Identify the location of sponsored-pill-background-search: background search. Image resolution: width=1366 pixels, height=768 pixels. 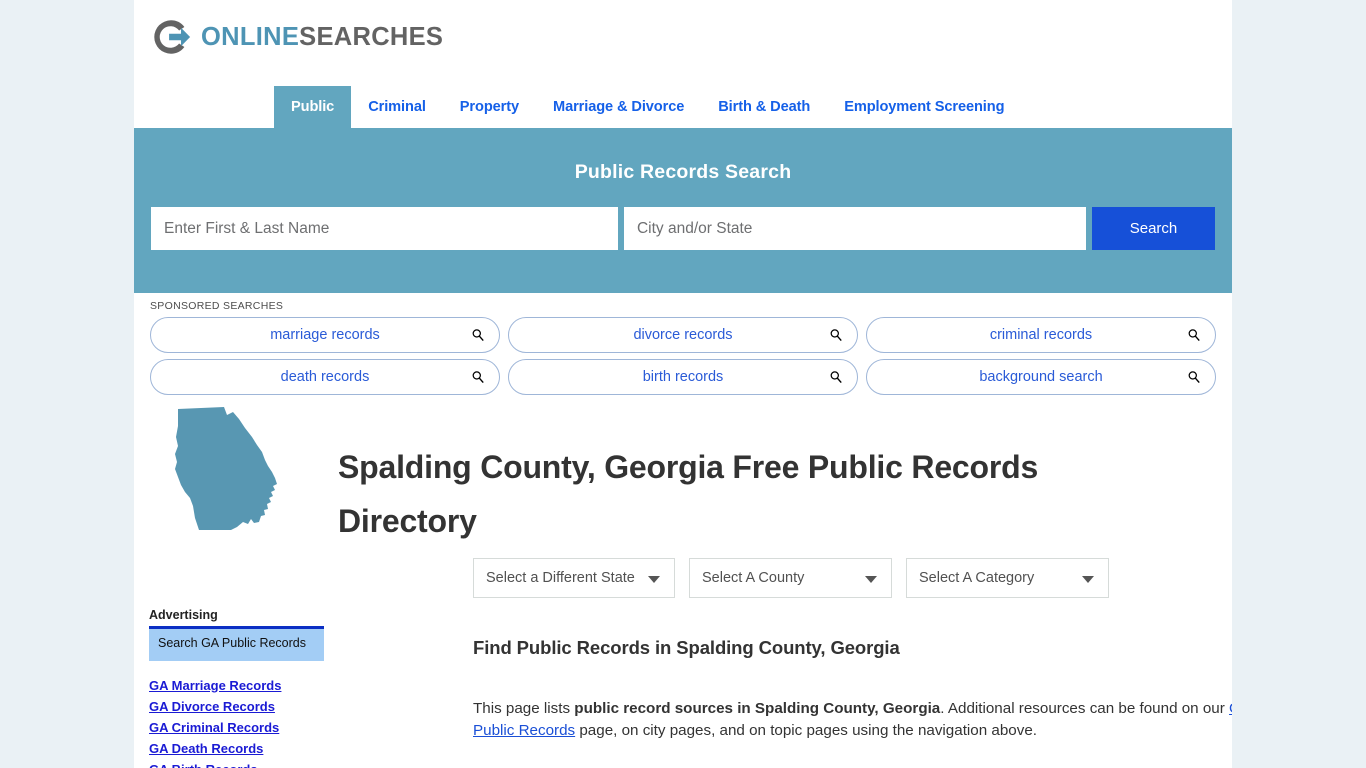
(1041, 377).